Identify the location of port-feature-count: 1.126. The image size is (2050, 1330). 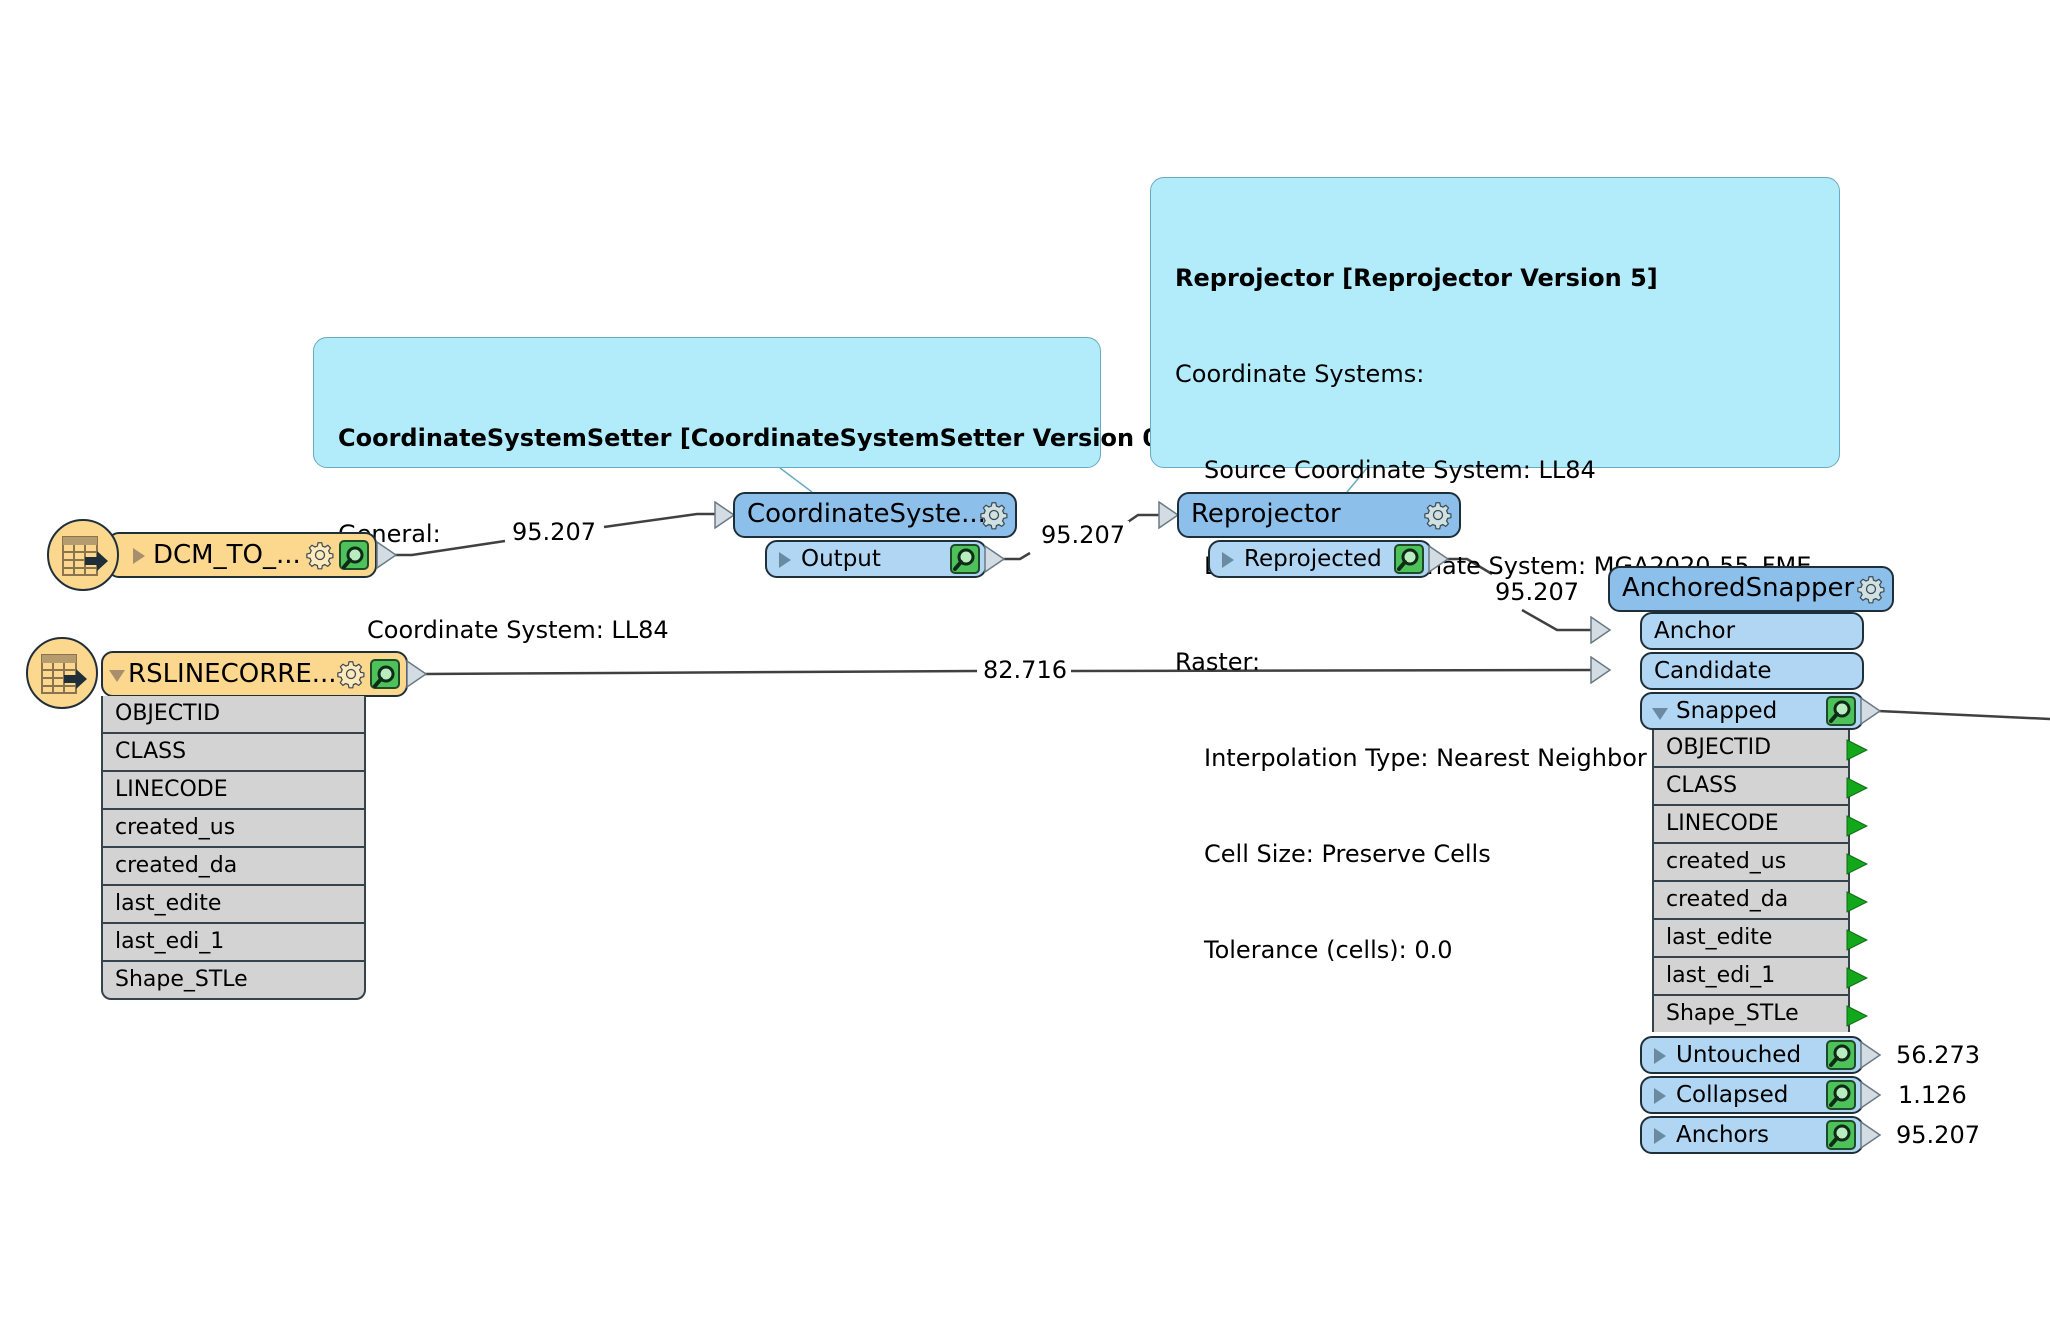
(1932, 1095).